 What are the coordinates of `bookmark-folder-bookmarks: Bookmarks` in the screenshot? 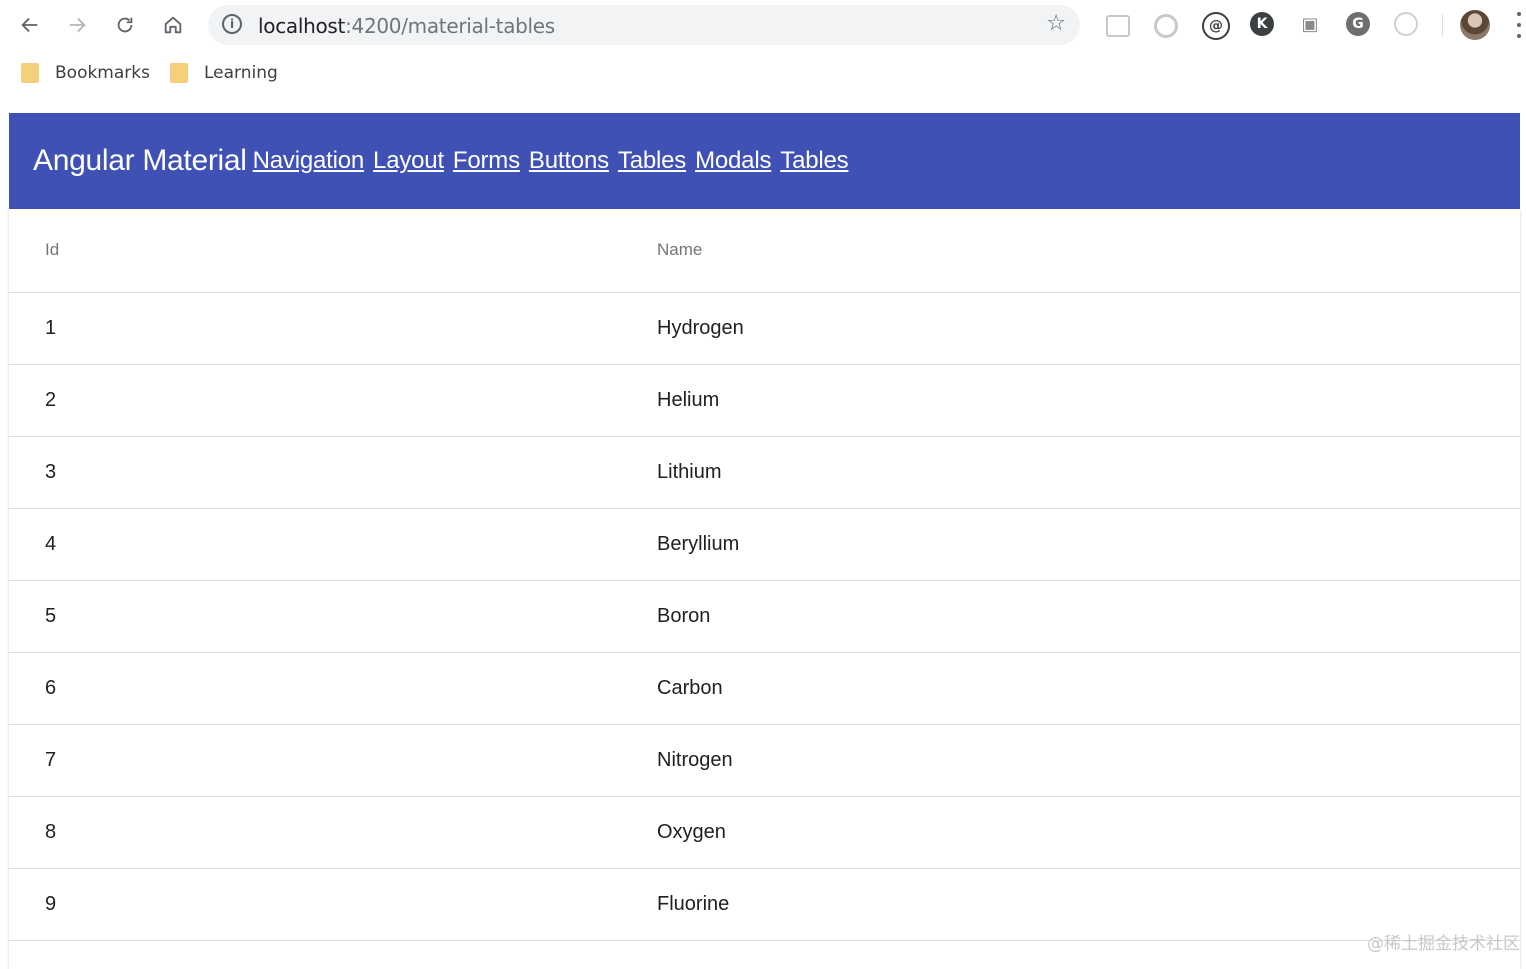 It's located at (85, 73).